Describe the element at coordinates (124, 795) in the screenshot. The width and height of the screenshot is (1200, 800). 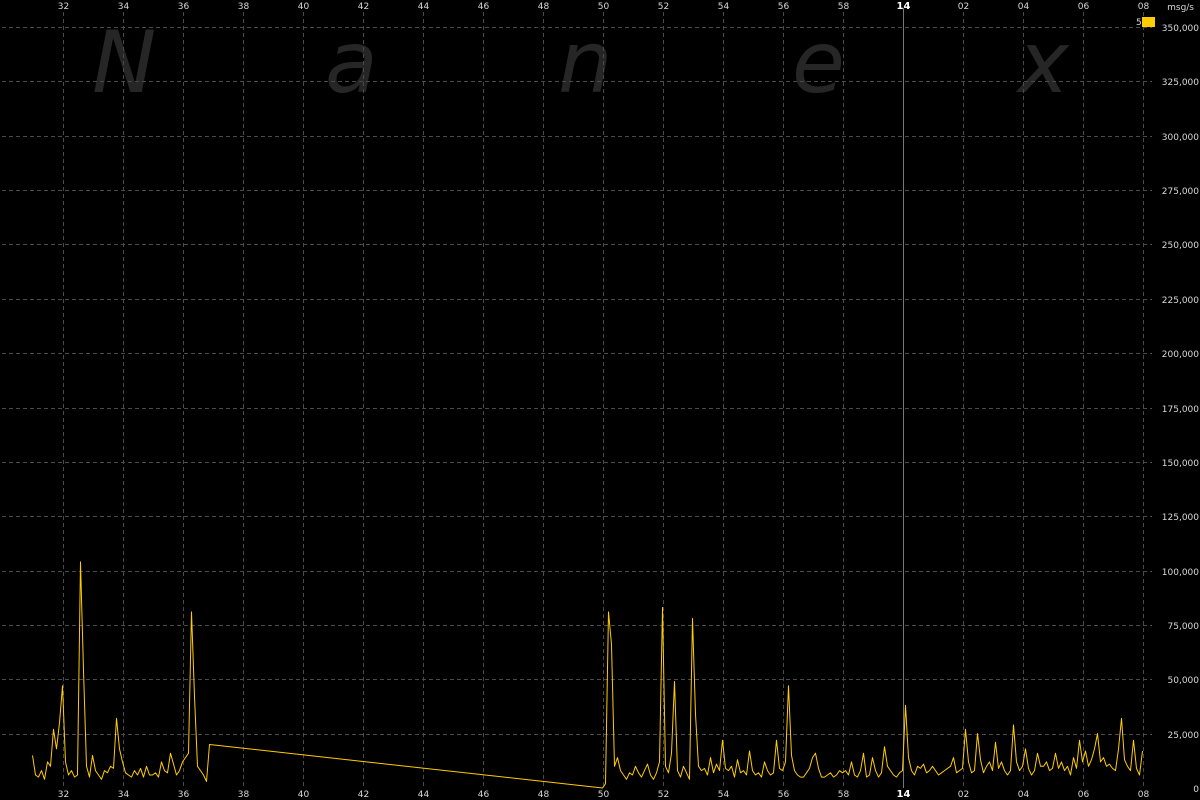
I see `x-tick-label-bottom: 34` at that location.